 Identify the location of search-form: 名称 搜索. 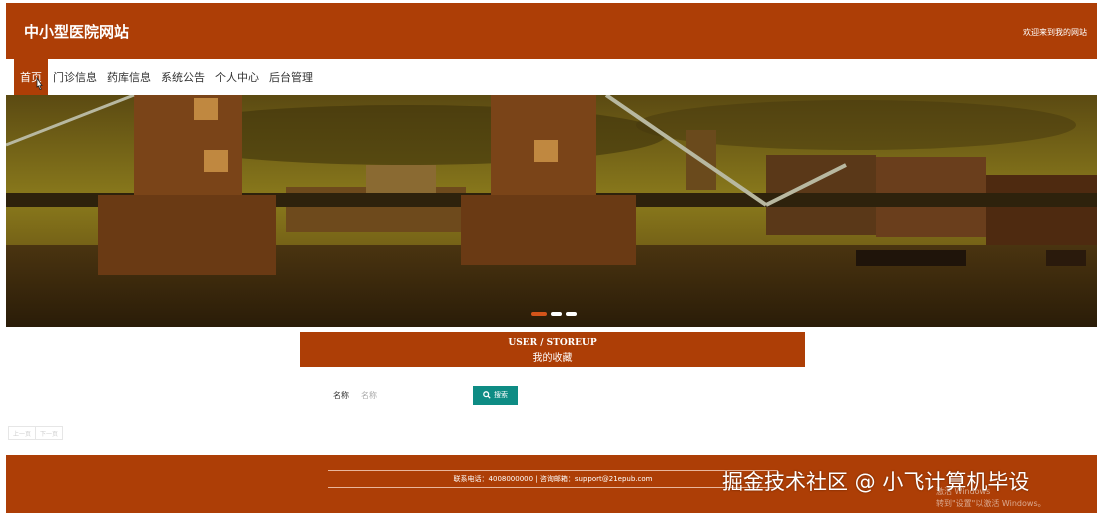
(425, 395).